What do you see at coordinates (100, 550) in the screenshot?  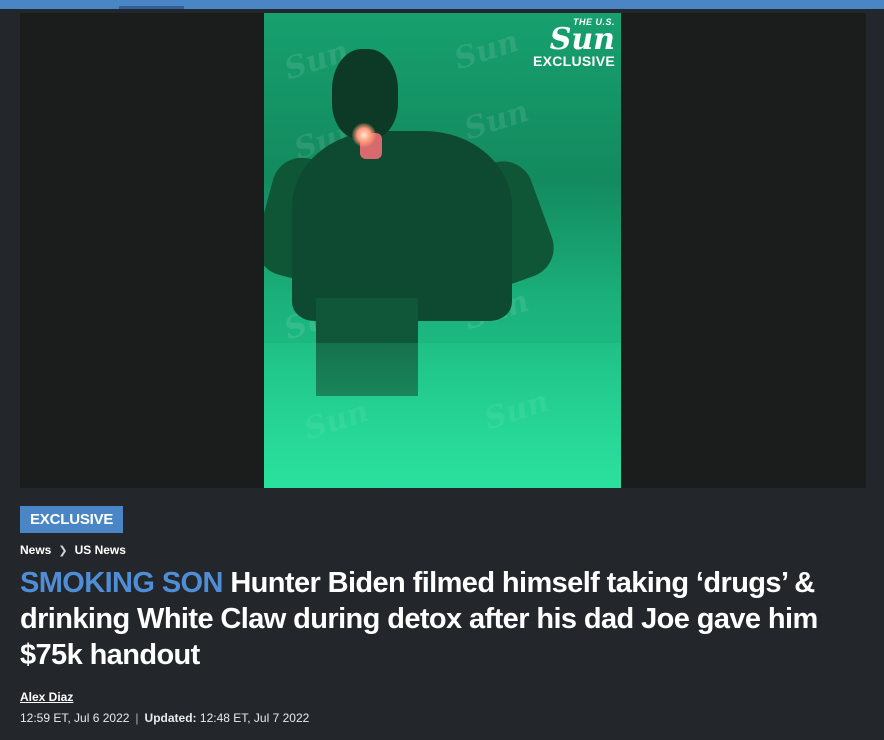 I see `breadcrumb-us-news-link: US News` at bounding box center [100, 550].